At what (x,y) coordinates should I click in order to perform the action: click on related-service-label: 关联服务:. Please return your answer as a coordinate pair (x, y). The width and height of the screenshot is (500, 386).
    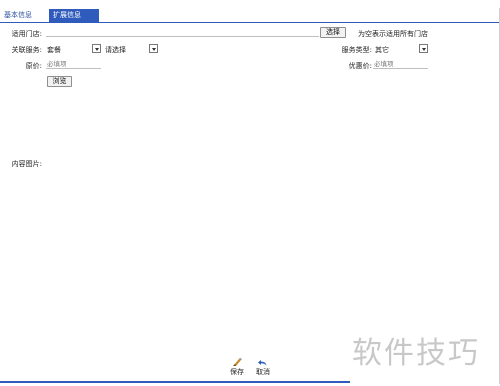
    Looking at the image, I should click on (26, 50).